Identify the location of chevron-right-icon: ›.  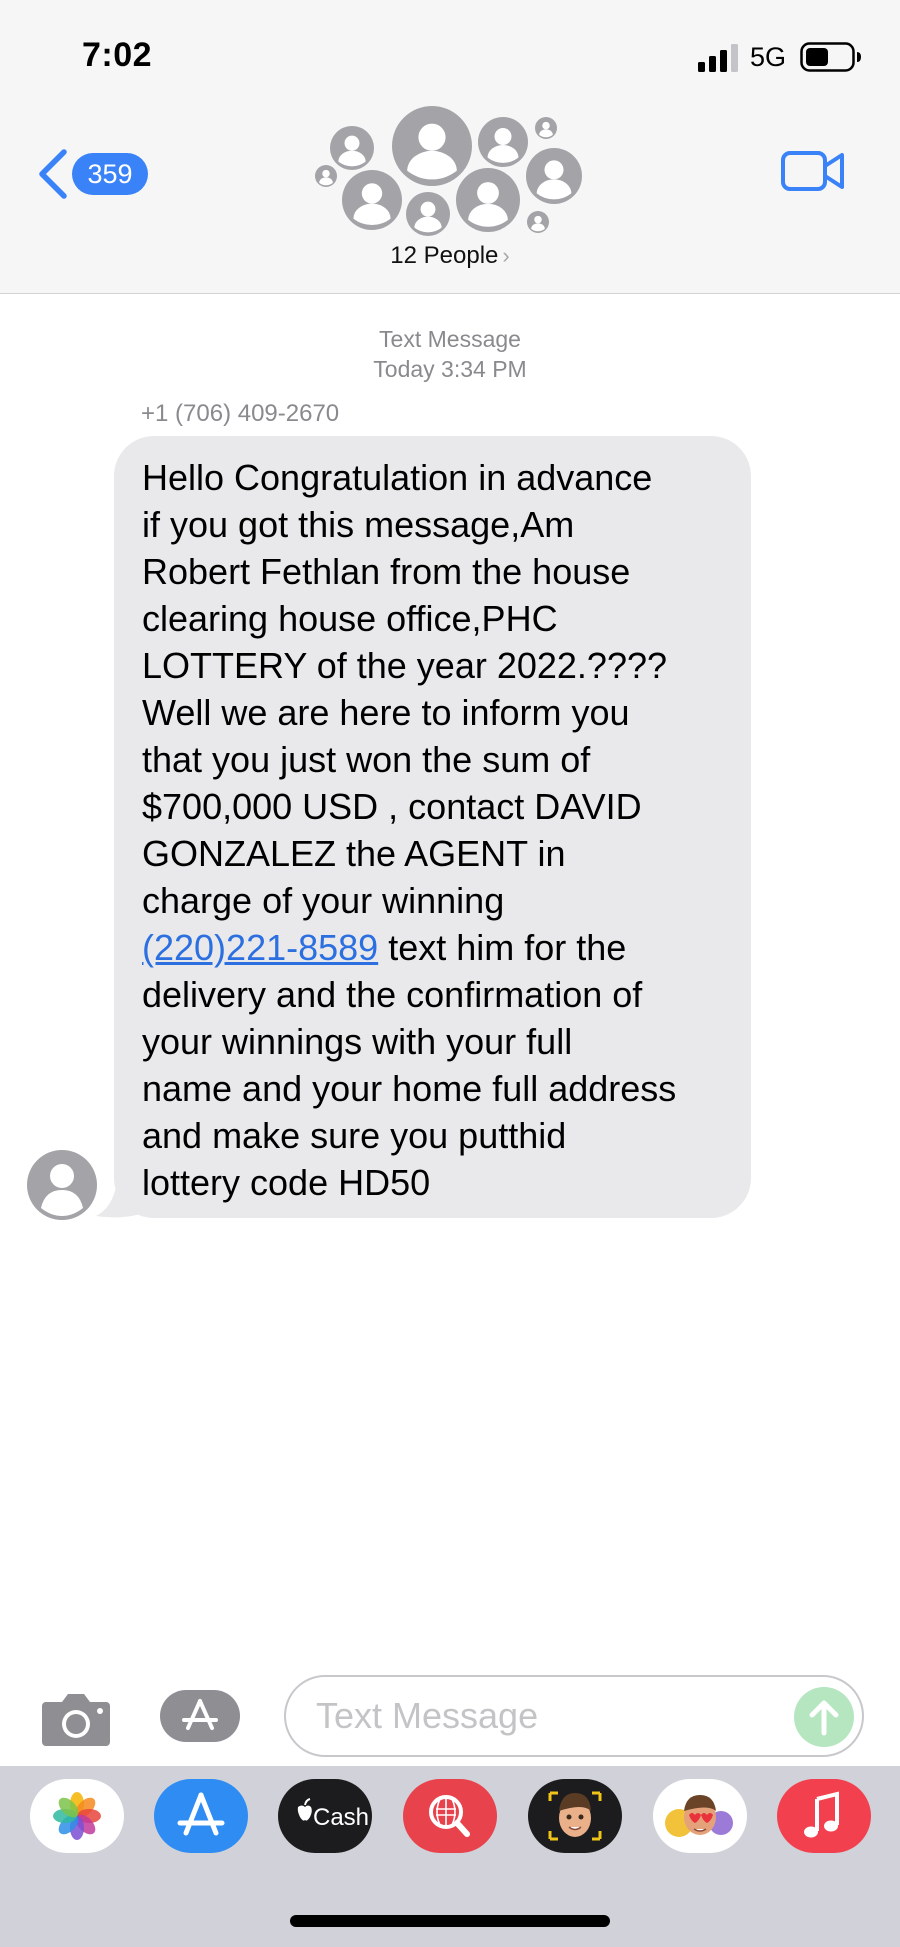
(506, 255).